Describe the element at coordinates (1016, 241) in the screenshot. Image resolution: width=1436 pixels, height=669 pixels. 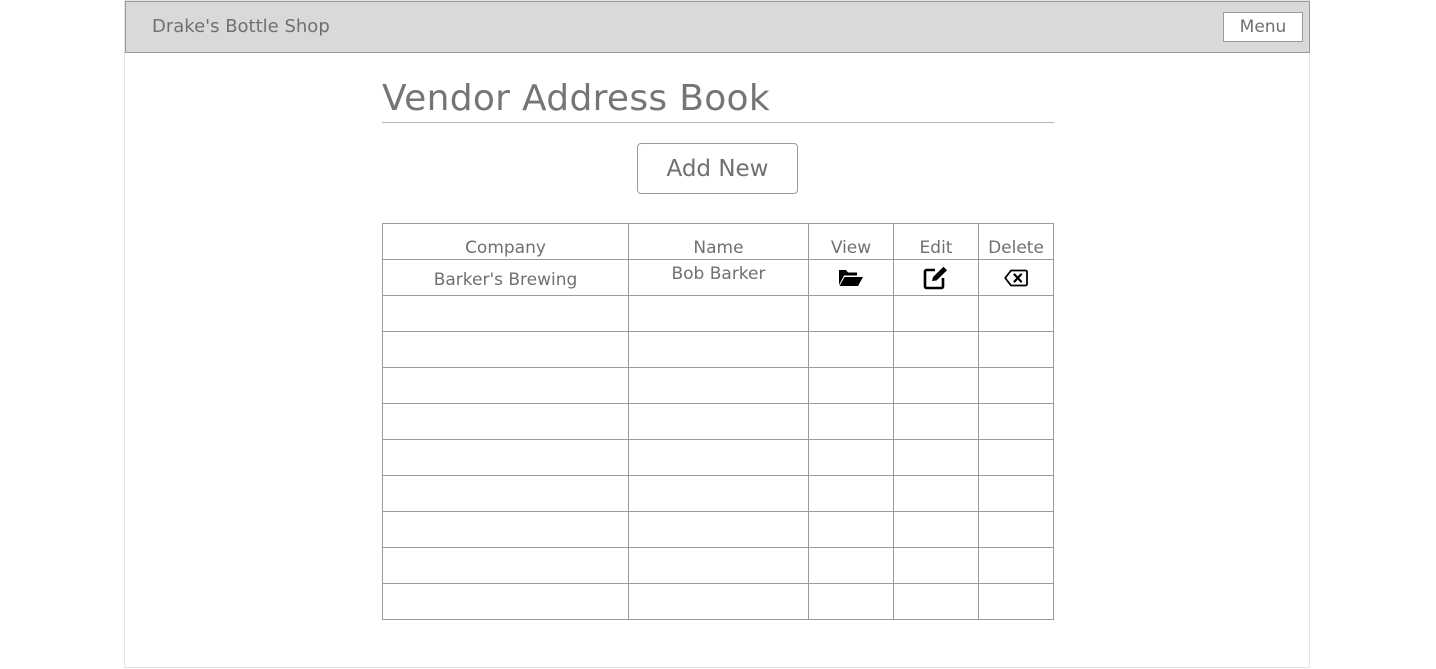
I see `column-header-delete: Delete` at that location.